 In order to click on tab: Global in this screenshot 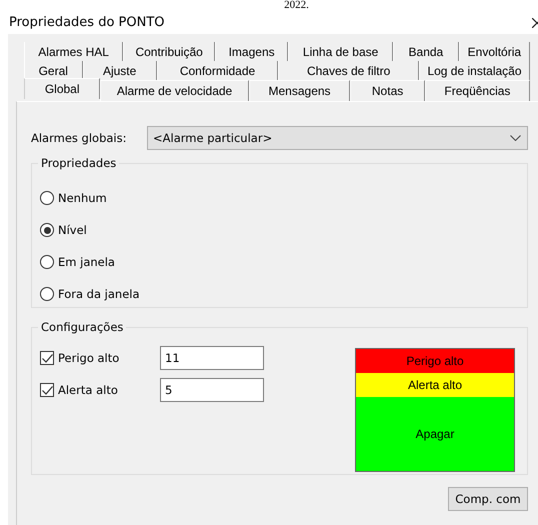, I will do `click(62, 88)`.